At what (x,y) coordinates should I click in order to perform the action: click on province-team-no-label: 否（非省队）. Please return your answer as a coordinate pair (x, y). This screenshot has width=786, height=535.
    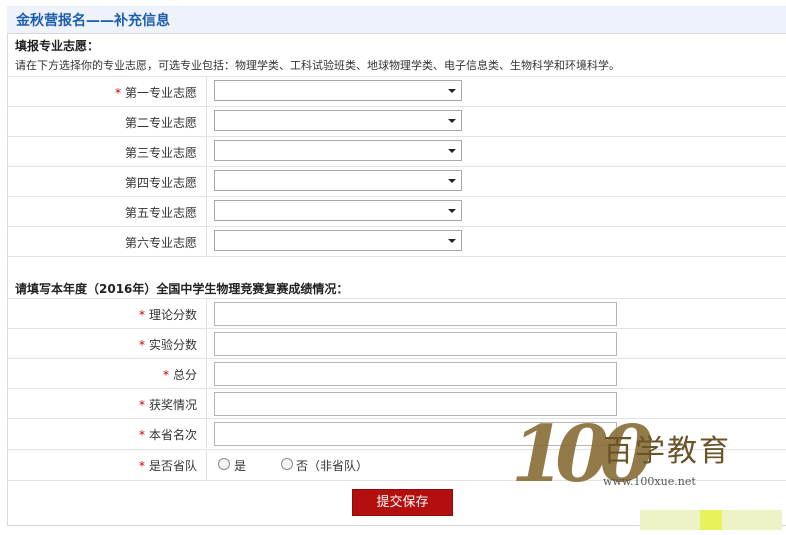
    Looking at the image, I should click on (332, 466).